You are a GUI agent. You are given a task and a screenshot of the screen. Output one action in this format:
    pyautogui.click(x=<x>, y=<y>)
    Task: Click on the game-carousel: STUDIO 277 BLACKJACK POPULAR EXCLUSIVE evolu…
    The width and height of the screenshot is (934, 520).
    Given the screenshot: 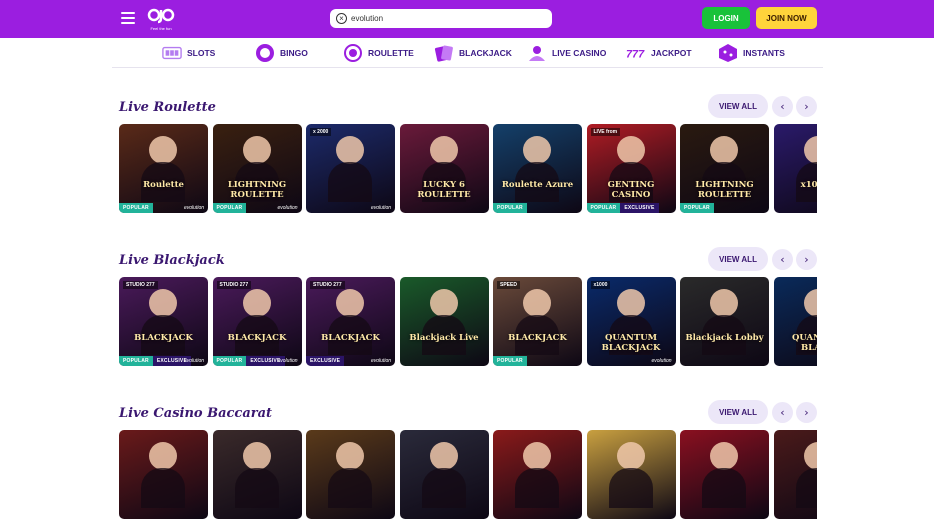 What is the action you would take?
    pyautogui.click(x=468, y=322)
    